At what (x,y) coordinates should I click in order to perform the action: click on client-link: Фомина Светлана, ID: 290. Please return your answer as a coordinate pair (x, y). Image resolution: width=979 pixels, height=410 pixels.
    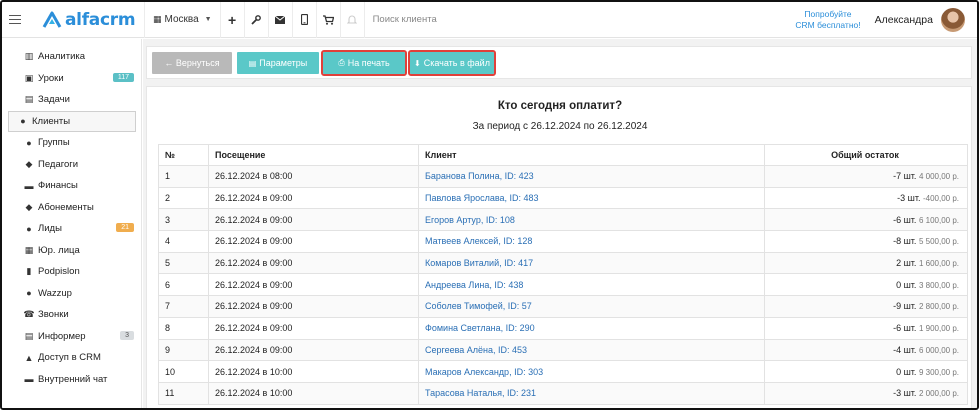
    Looking at the image, I should click on (480, 328).